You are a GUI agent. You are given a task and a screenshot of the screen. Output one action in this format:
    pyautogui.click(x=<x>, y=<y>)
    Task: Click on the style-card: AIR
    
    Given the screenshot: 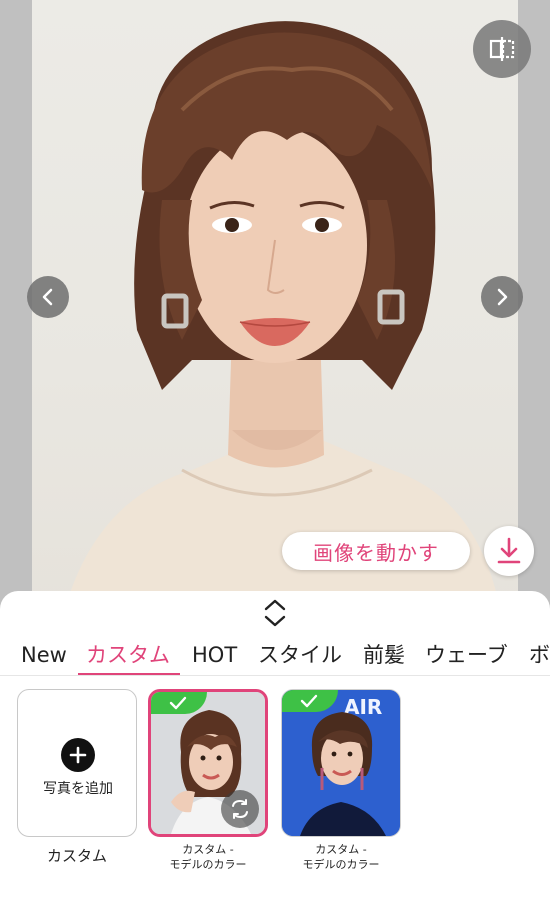 What is the action you would take?
    pyautogui.click(x=341, y=763)
    